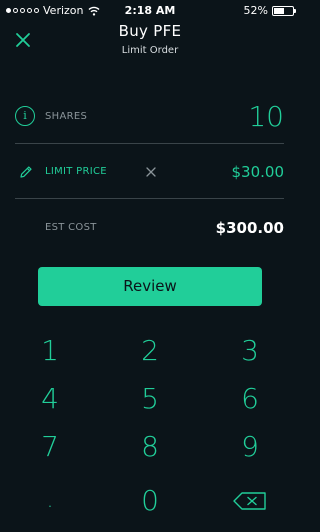 The width and height of the screenshot is (320, 532). What do you see at coordinates (150, 351) in the screenshot?
I see `keypad-key-2: 2` at bounding box center [150, 351].